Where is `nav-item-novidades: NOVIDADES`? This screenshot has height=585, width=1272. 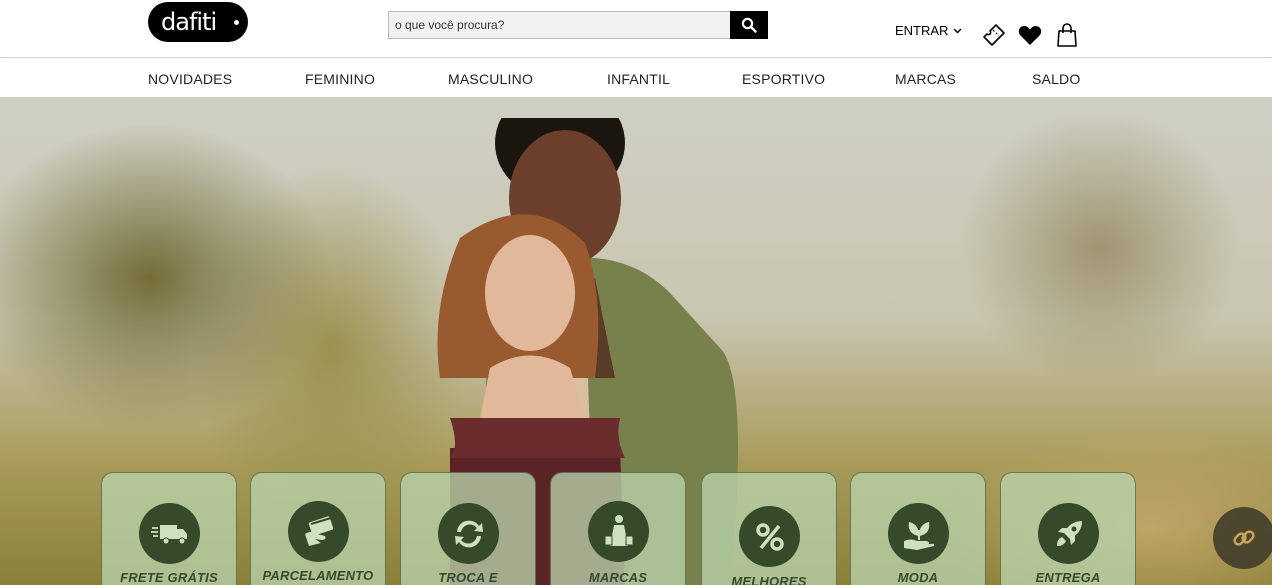
nav-item-novidades: NOVIDADES is located at coordinates (190, 79).